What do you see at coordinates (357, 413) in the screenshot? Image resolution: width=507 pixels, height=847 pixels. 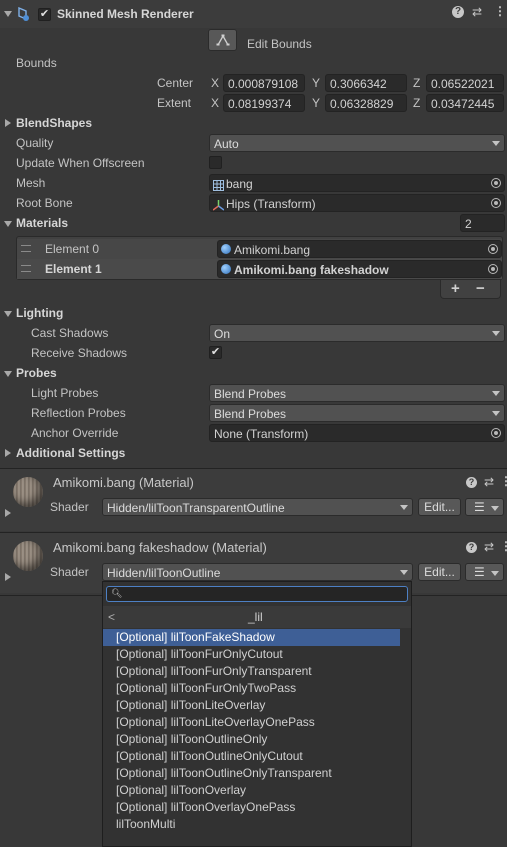 I see `reflection-probes-dropdown: Blend Probes` at bounding box center [357, 413].